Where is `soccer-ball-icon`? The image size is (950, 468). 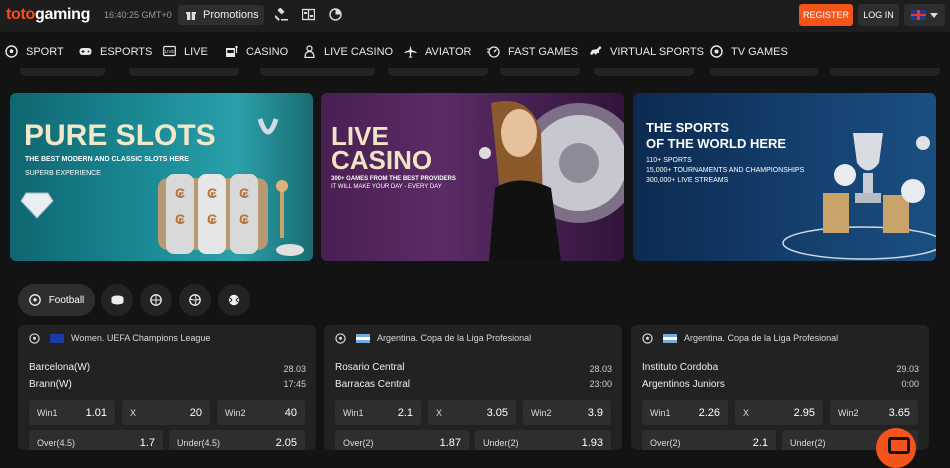 soccer-ball-icon is located at coordinates (11, 51).